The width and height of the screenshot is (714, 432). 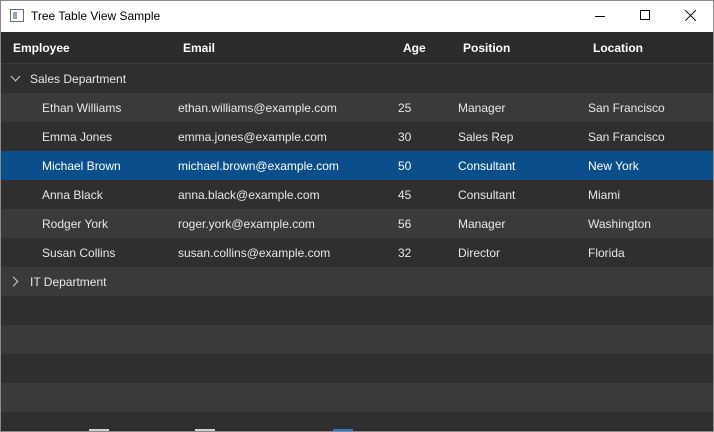 What do you see at coordinates (41, 48) in the screenshot?
I see `column-header-employee: Employee` at bounding box center [41, 48].